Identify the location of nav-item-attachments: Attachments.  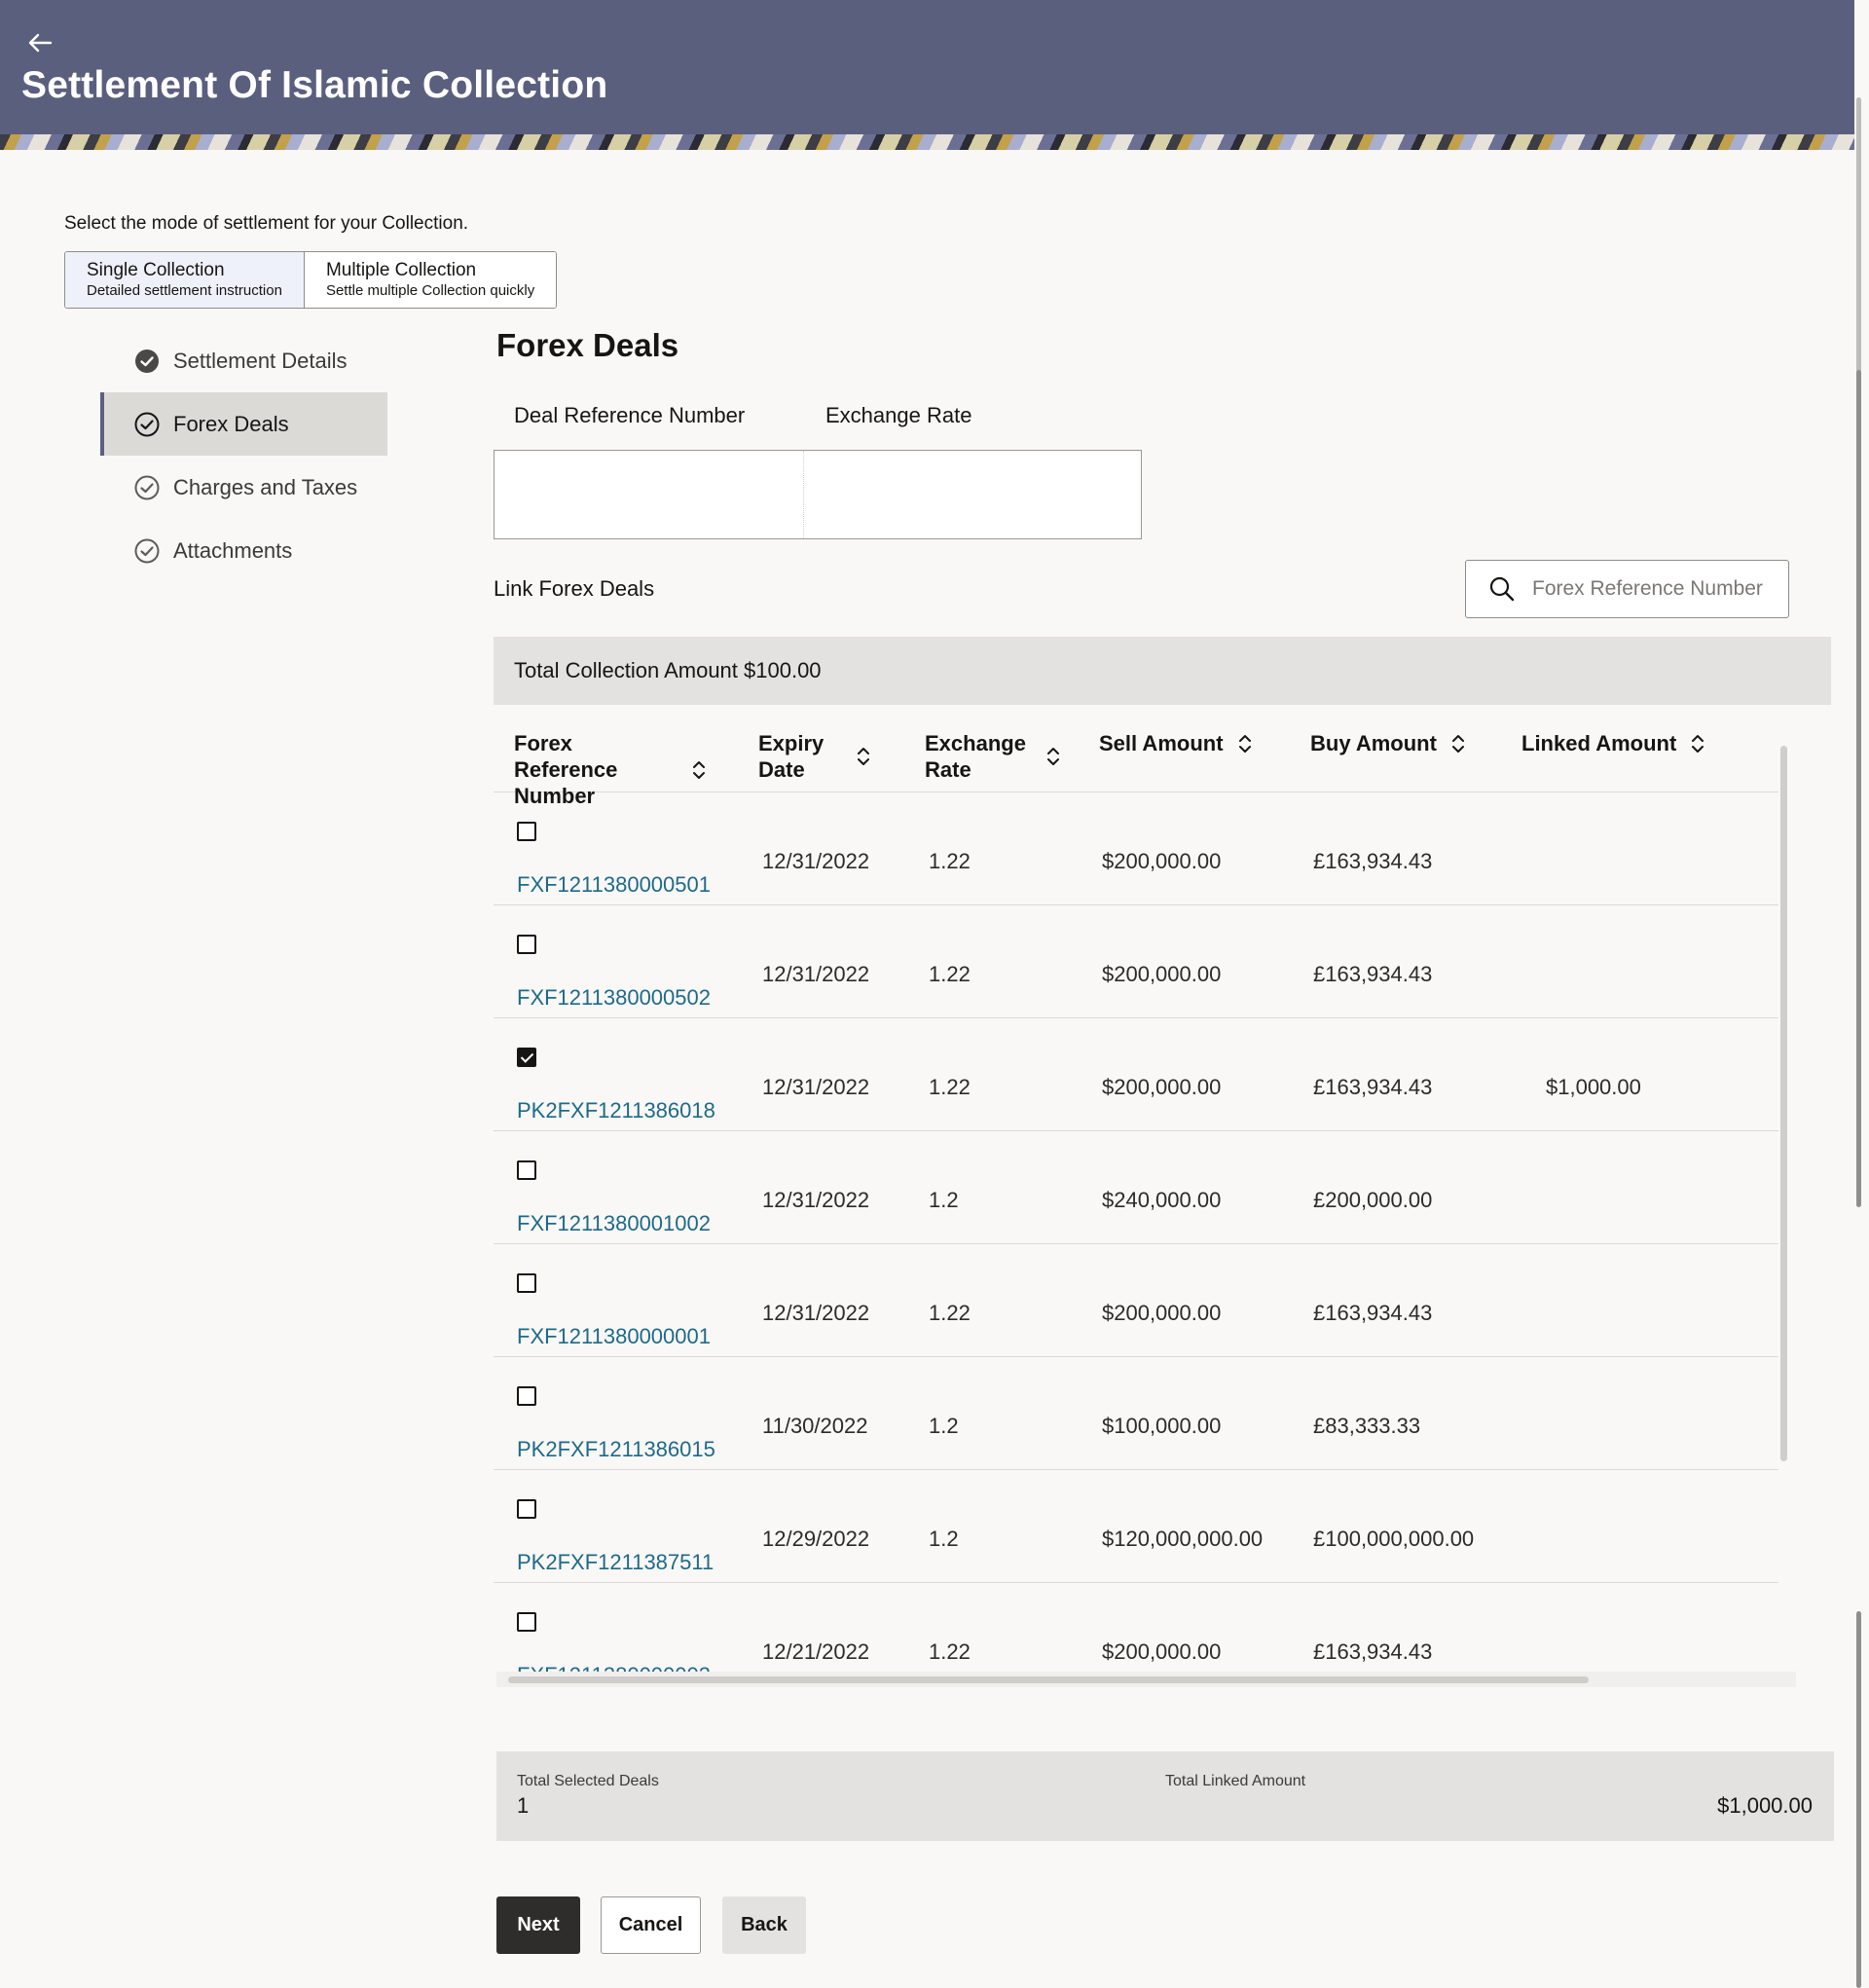
(243, 550).